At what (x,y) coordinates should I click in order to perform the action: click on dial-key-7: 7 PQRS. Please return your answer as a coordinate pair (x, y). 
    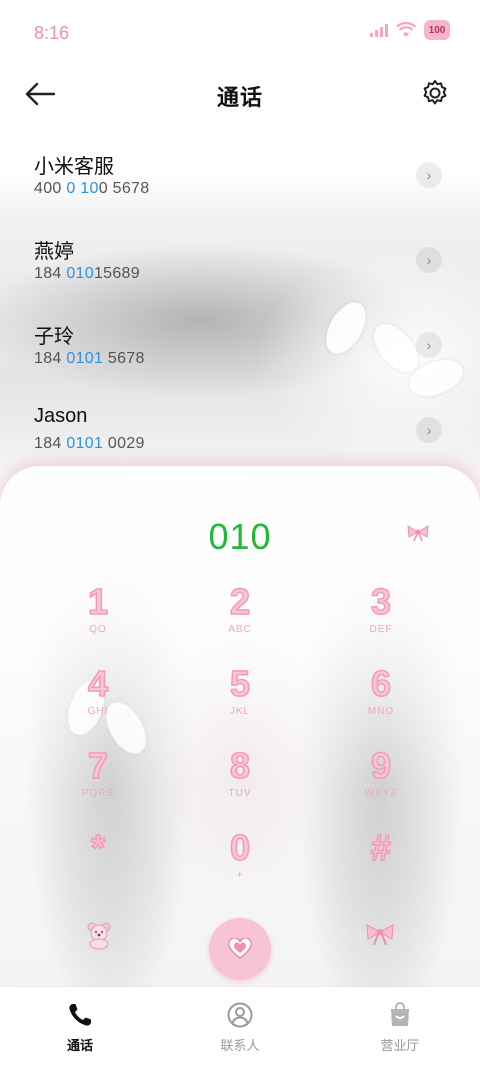
    Looking at the image, I should click on (98, 780).